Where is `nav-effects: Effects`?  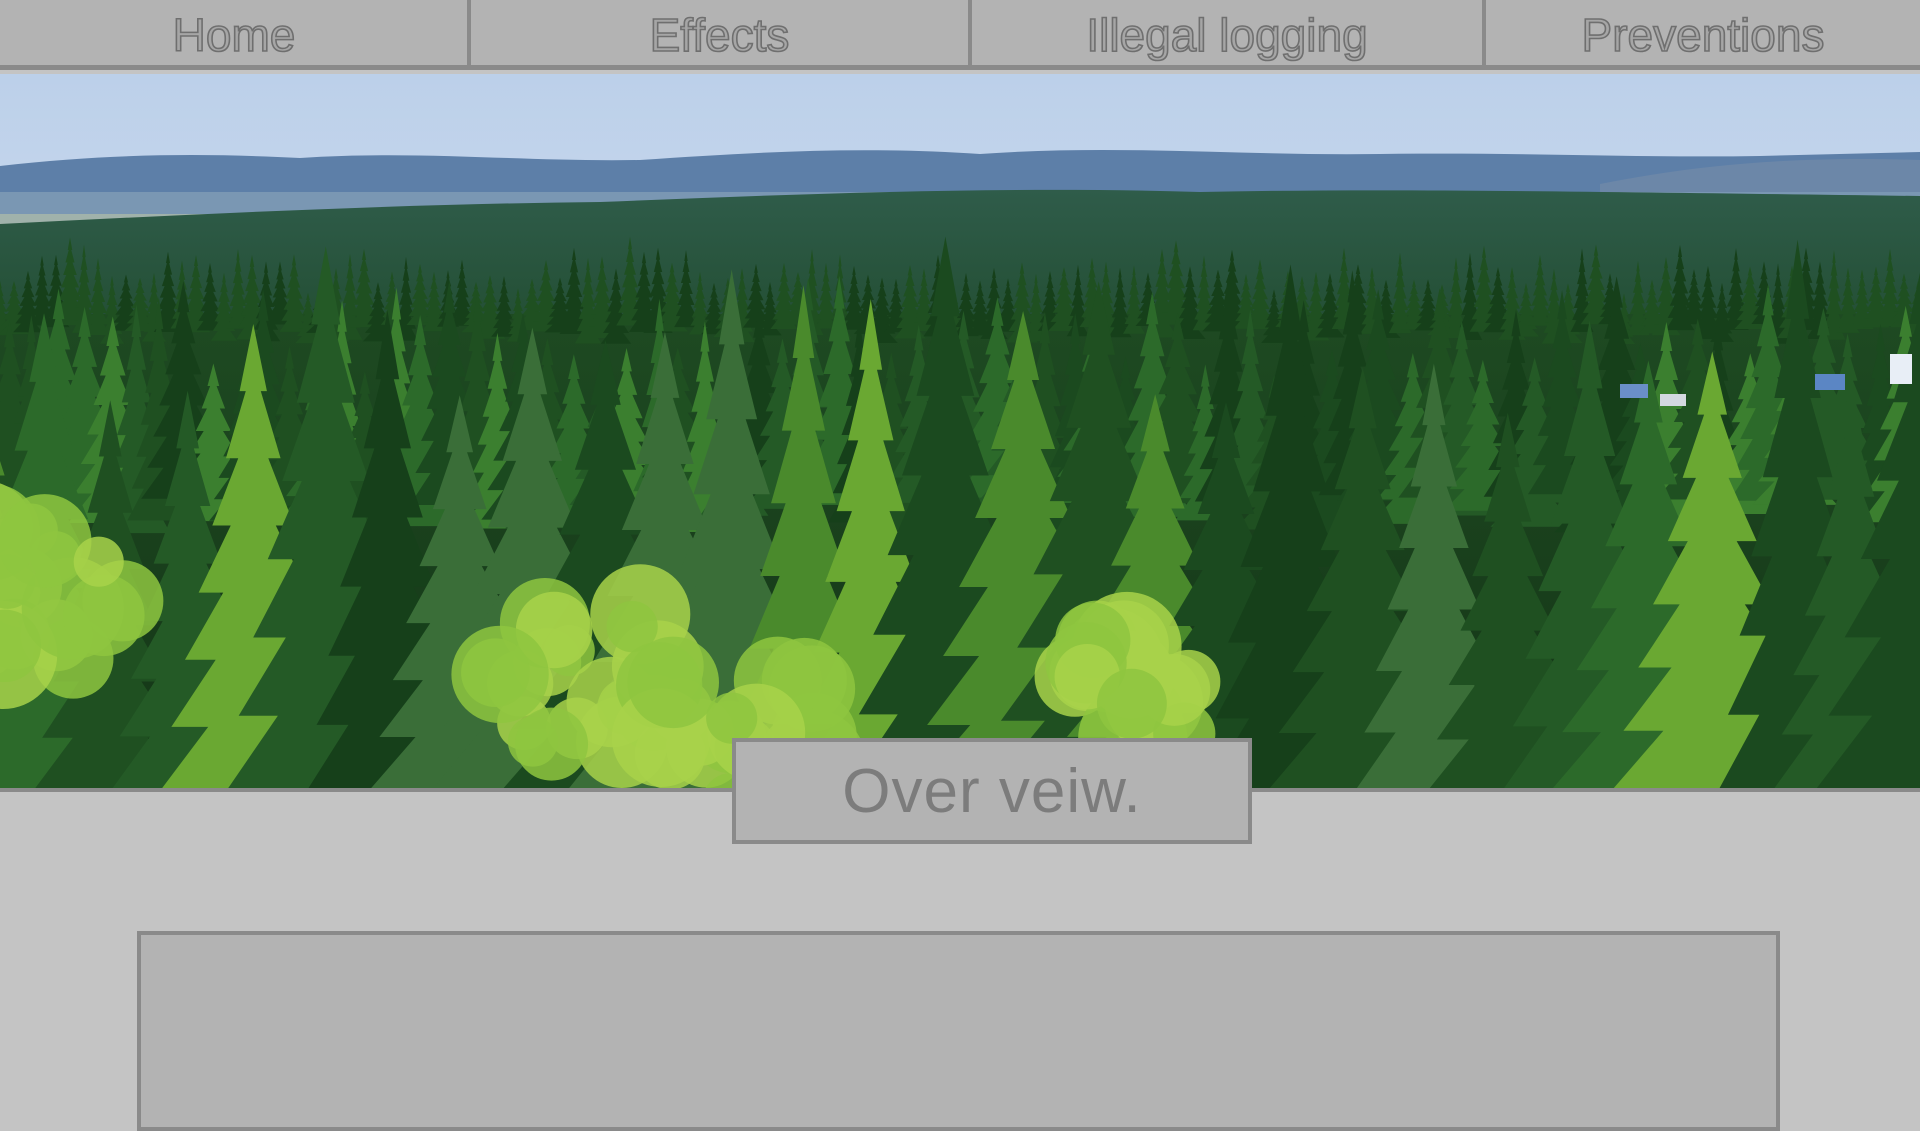 nav-effects: Effects is located at coordinates (719, 35).